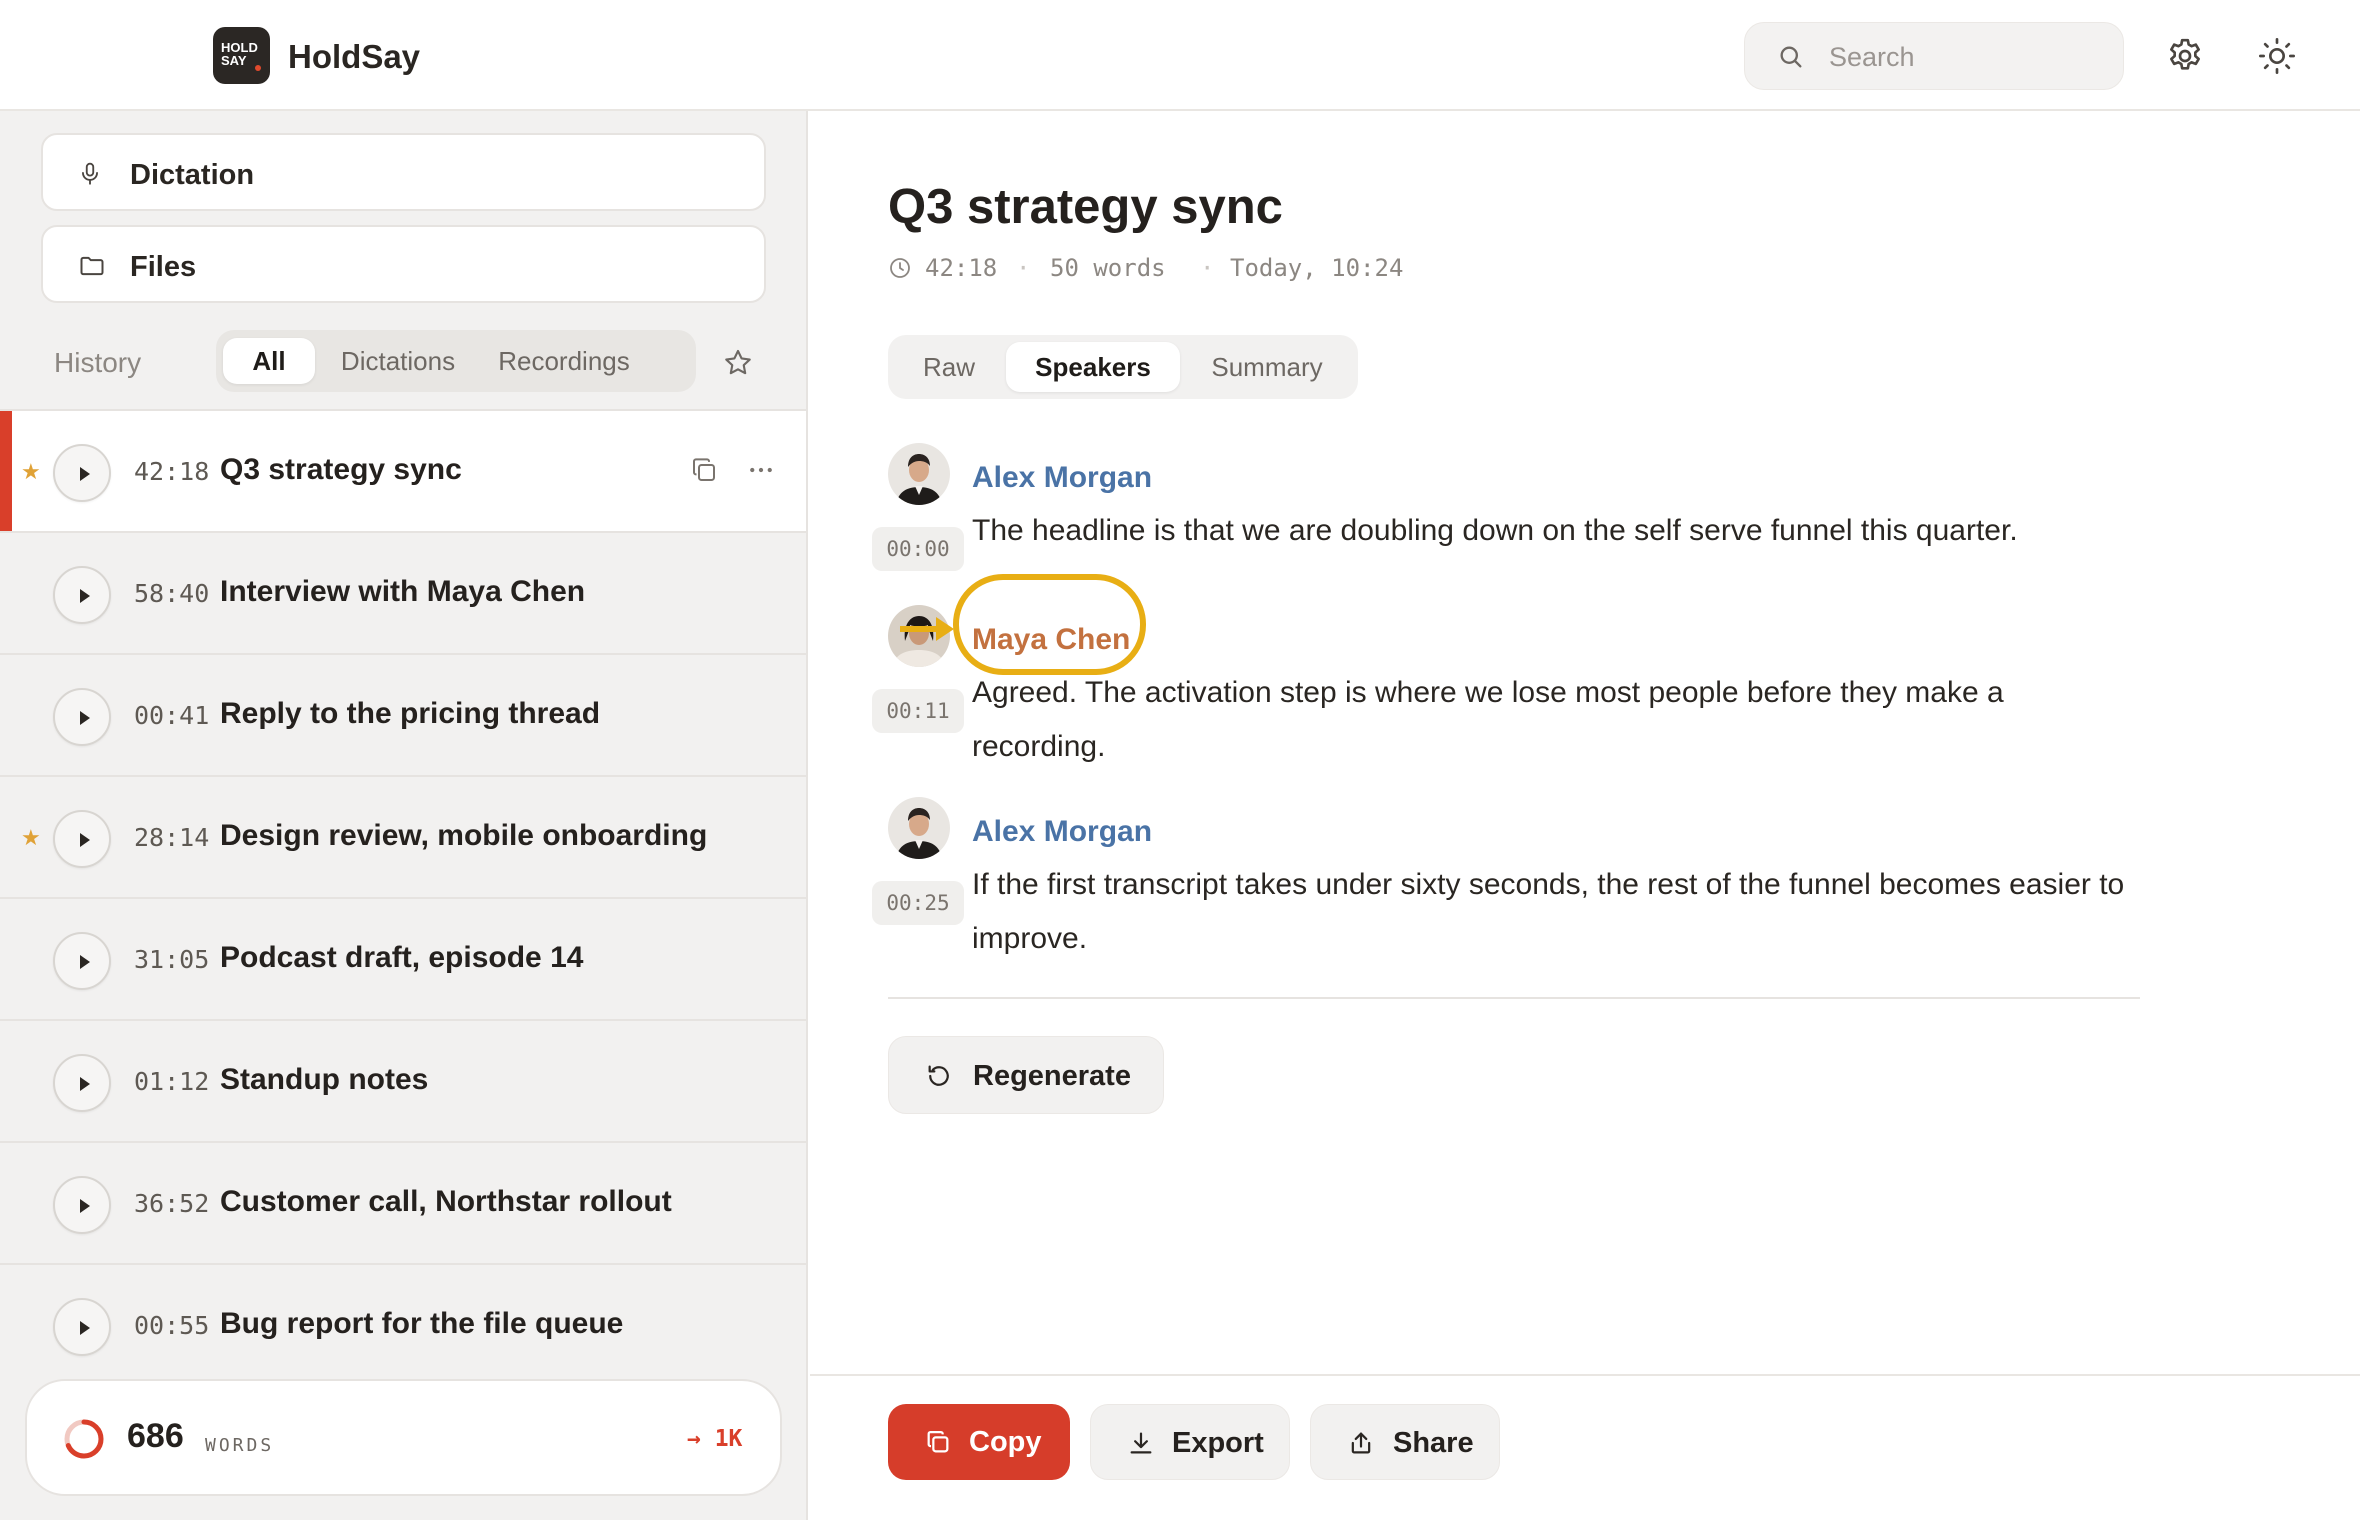 Image resolution: width=2360 pixels, height=1520 pixels. What do you see at coordinates (1585, 1375) in the screenshot?
I see `footer-divider` at bounding box center [1585, 1375].